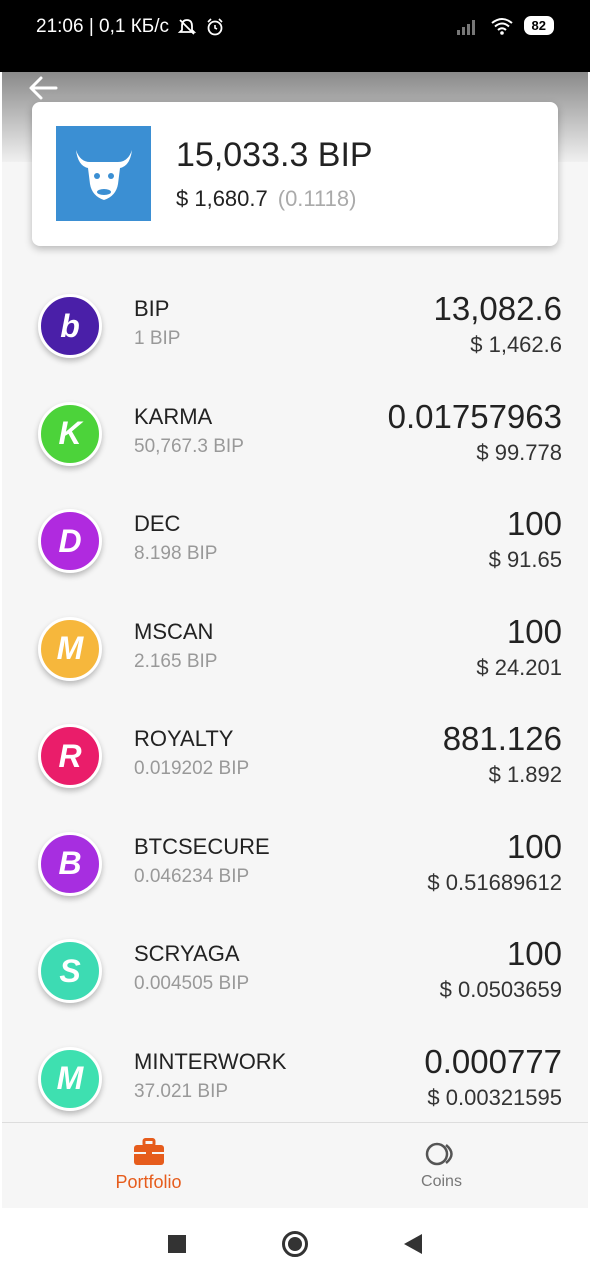  I want to click on status-bar: 21:06 | 0,1 КБ/с 82, so click(295, 36).